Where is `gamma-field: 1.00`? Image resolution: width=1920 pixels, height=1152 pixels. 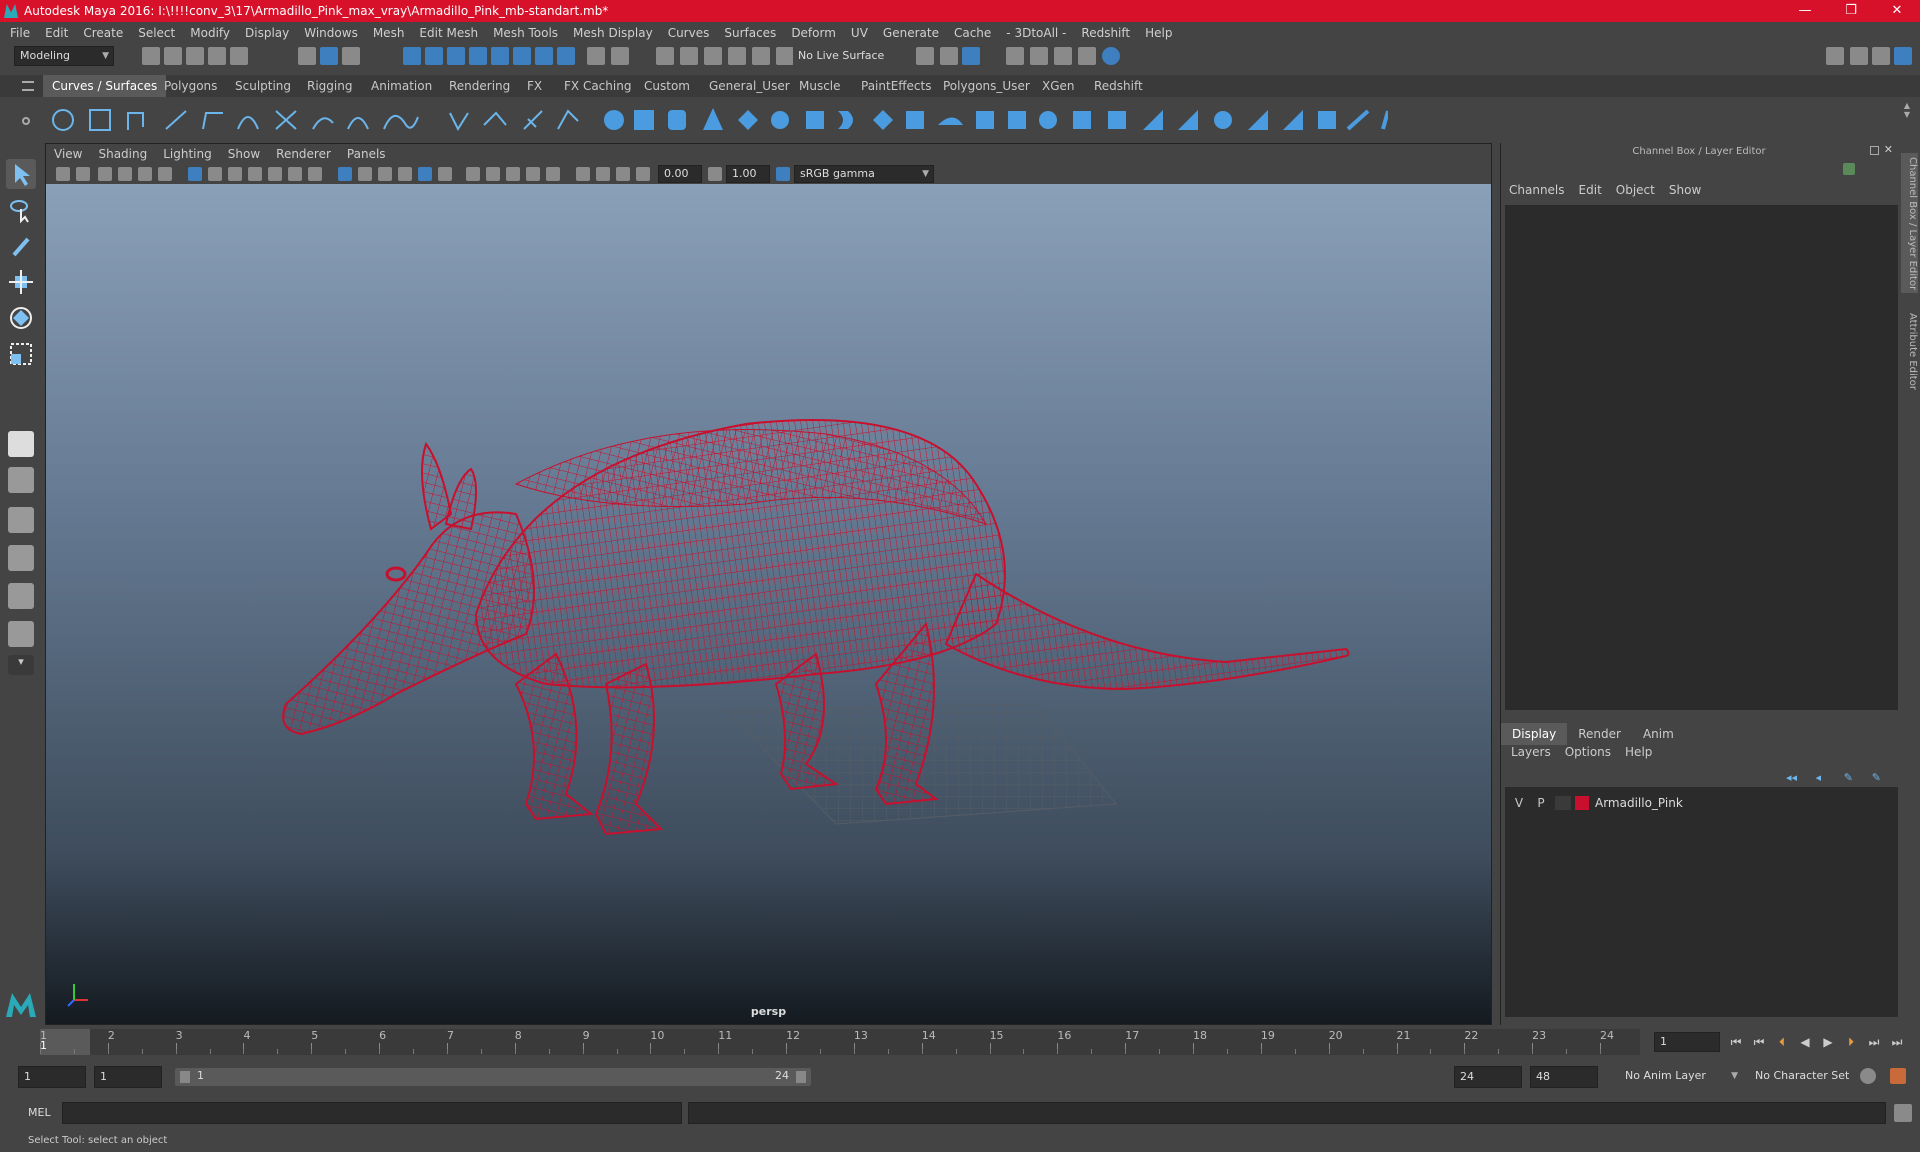 gamma-field: 1.00 is located at coordinates (748, 174).